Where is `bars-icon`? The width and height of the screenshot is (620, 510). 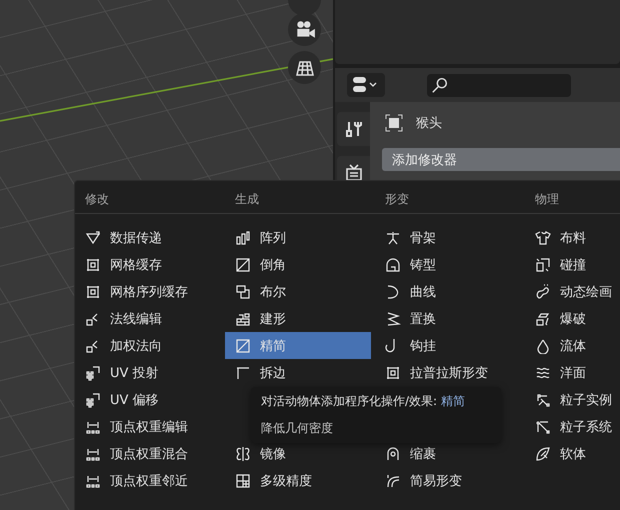
bars-icon is located at coordinates (243, 238).